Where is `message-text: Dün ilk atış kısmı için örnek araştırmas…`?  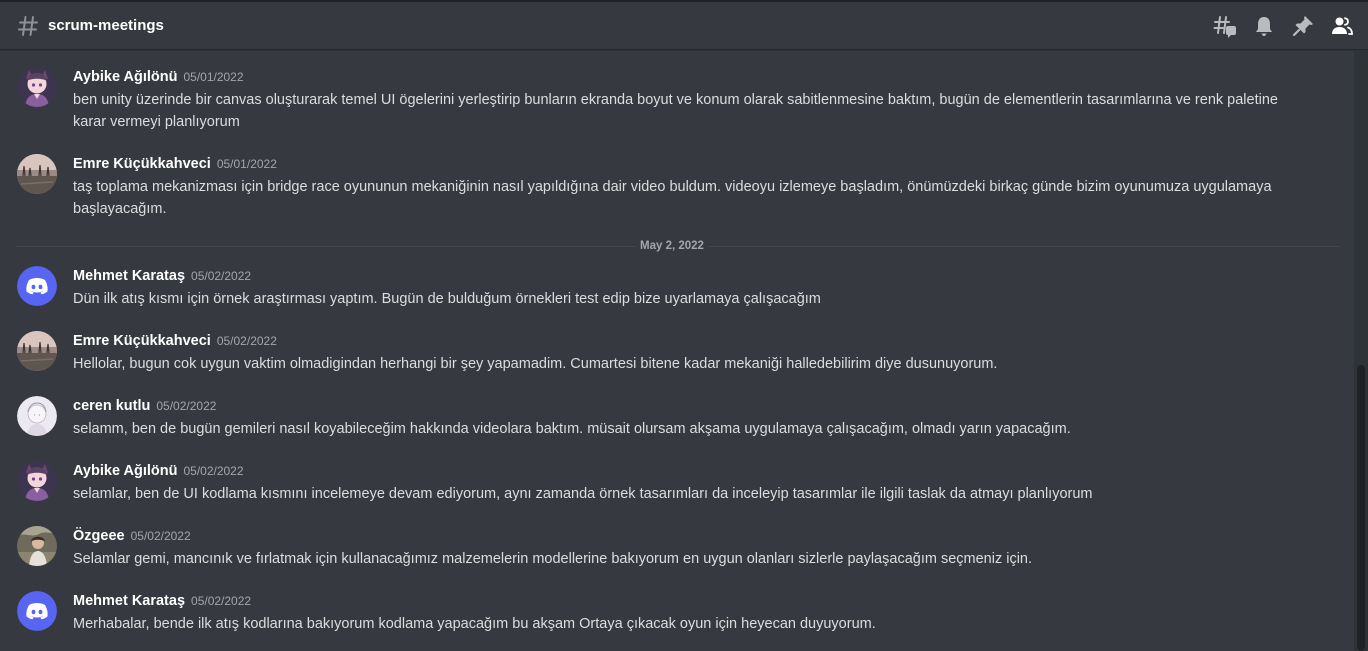 message-text: Dün ilk atış kısmı için örnek araştırmas… is located at coordinates (447, 299).